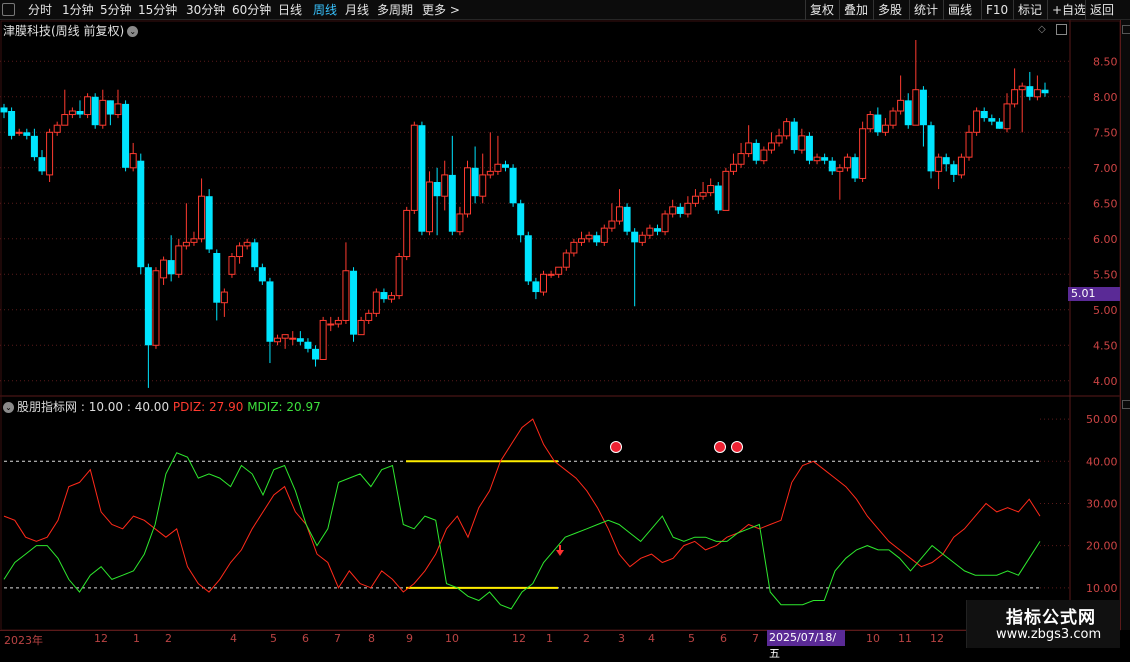 This screenshot has height=662, width=1130. What do you see at coordinates (1105, 381) in the screenshot?
I see `price-tick: 4.00` at bounding box center [1105, 381].